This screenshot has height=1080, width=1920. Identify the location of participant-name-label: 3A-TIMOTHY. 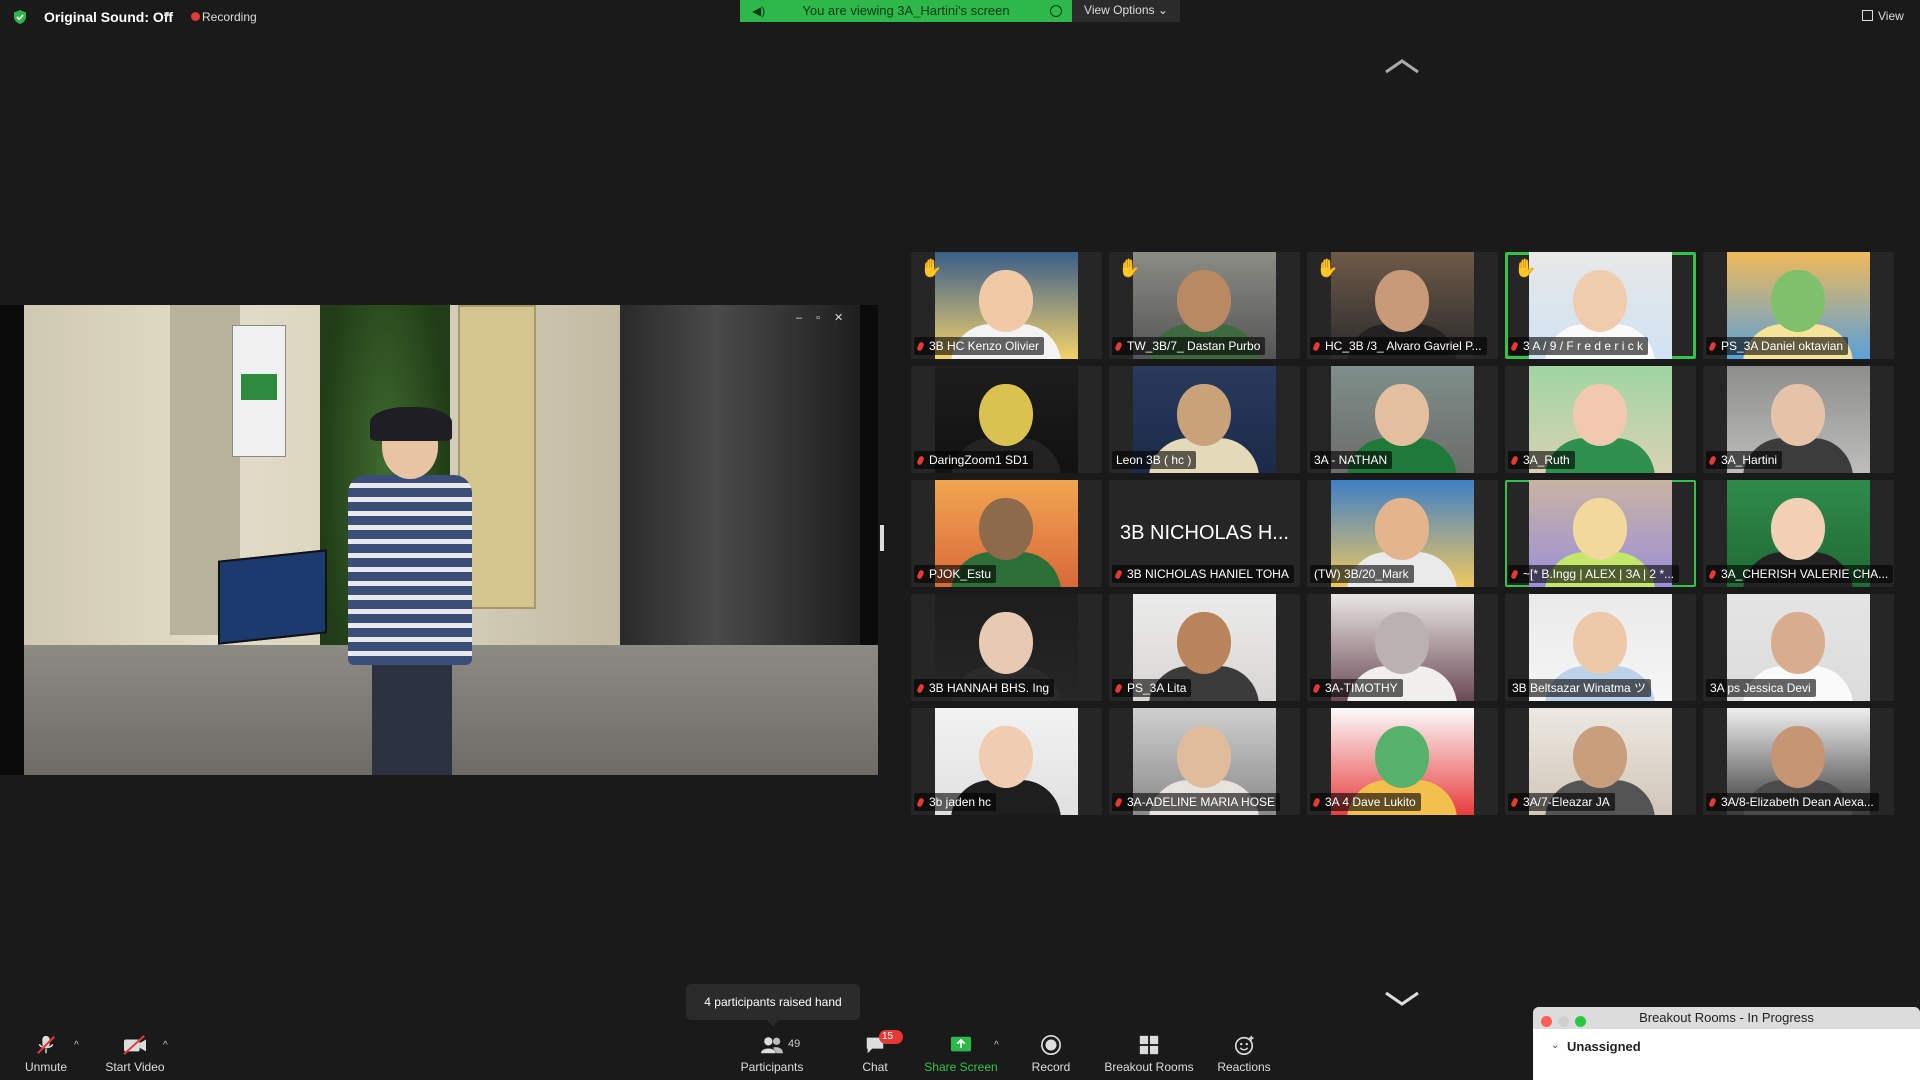
(1356, 688).